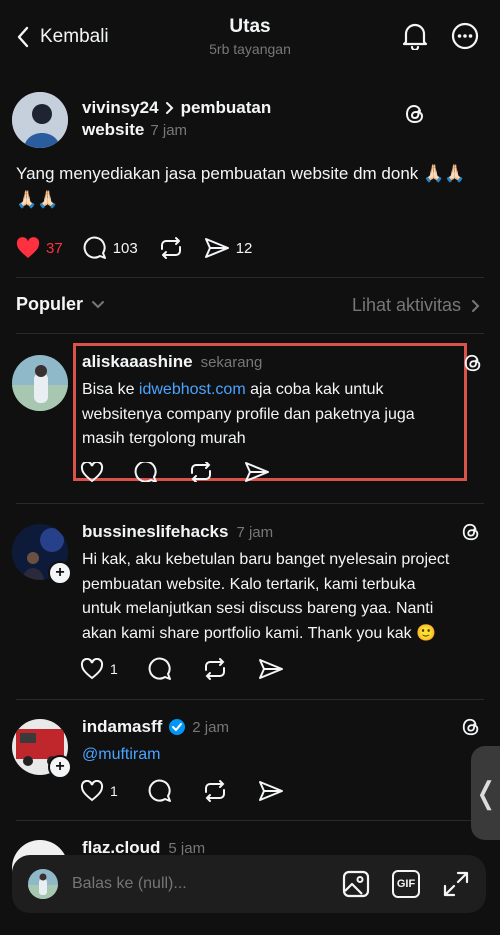 The height and width of the screenshot is (935, 500). What do you see at coordinates (37, 199) in the screenshot?
I see `main-post-text-line: 🙏🏻🙏🏻` at bounding box center [37, 199].